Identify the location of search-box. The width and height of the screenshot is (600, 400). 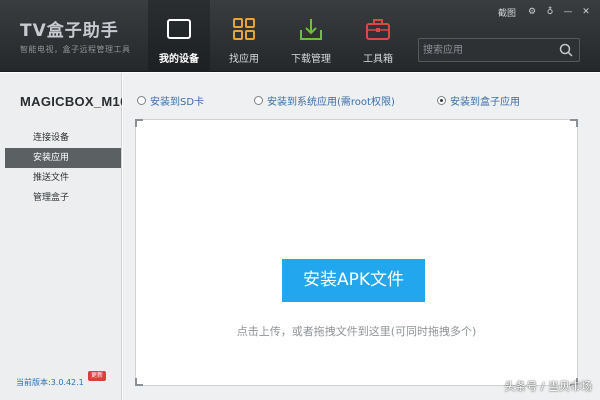
(499, 50).